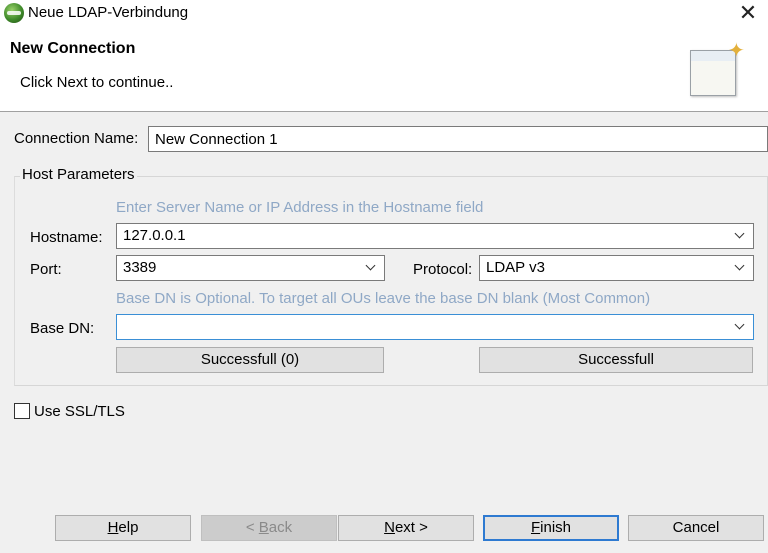  What do you see at coordinates (73, 48) in the screenshot?
I see `page-title: New Connection` at bounding box center [73, 48].